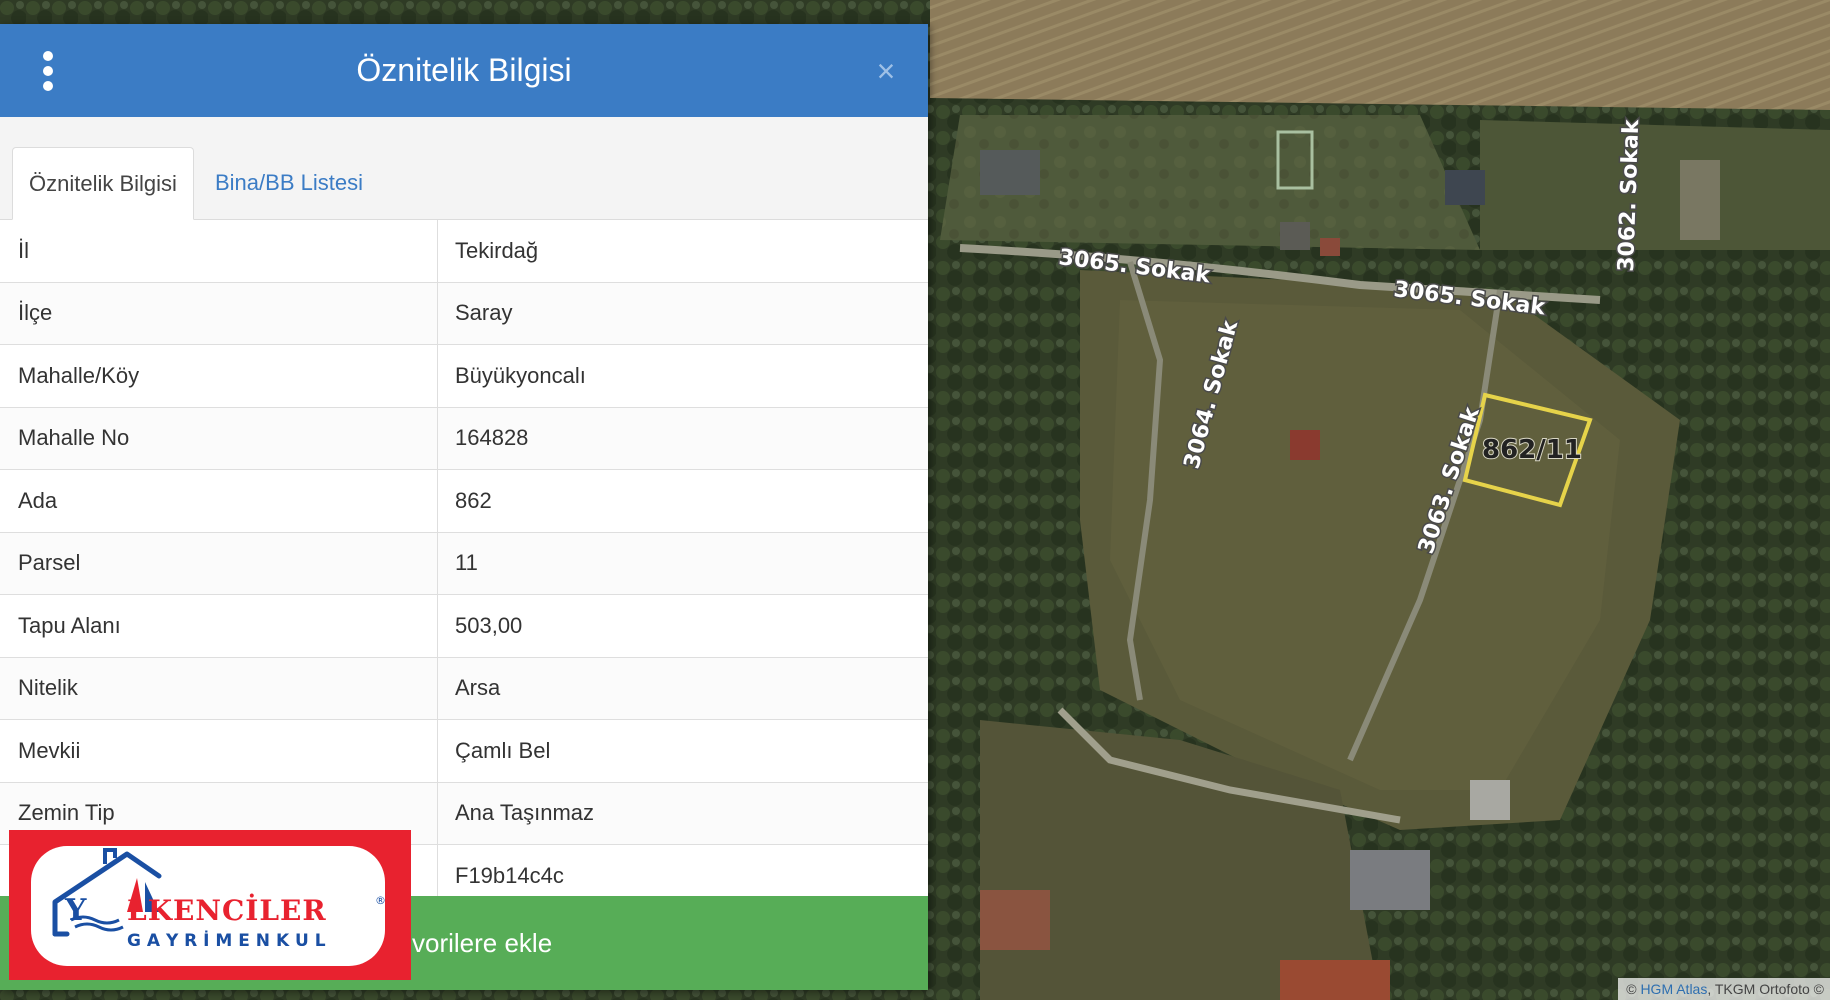  I want to click on attribute-value: Arsa, so click(478, 688).